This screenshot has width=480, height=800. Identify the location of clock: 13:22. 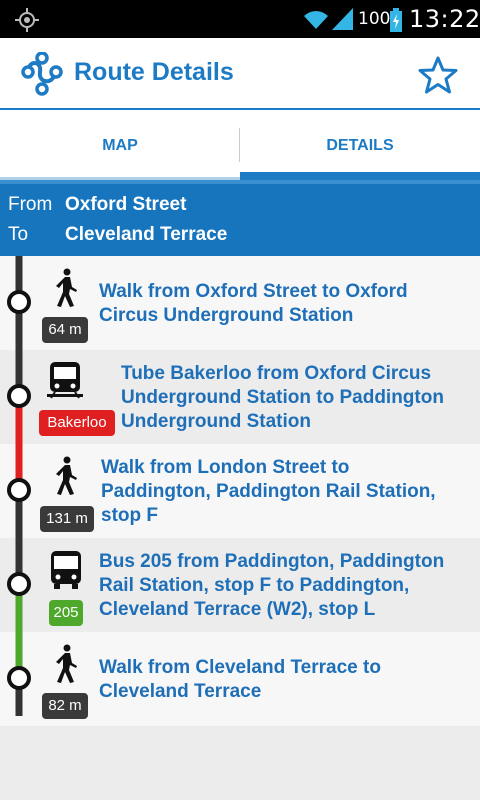
(444, 19).